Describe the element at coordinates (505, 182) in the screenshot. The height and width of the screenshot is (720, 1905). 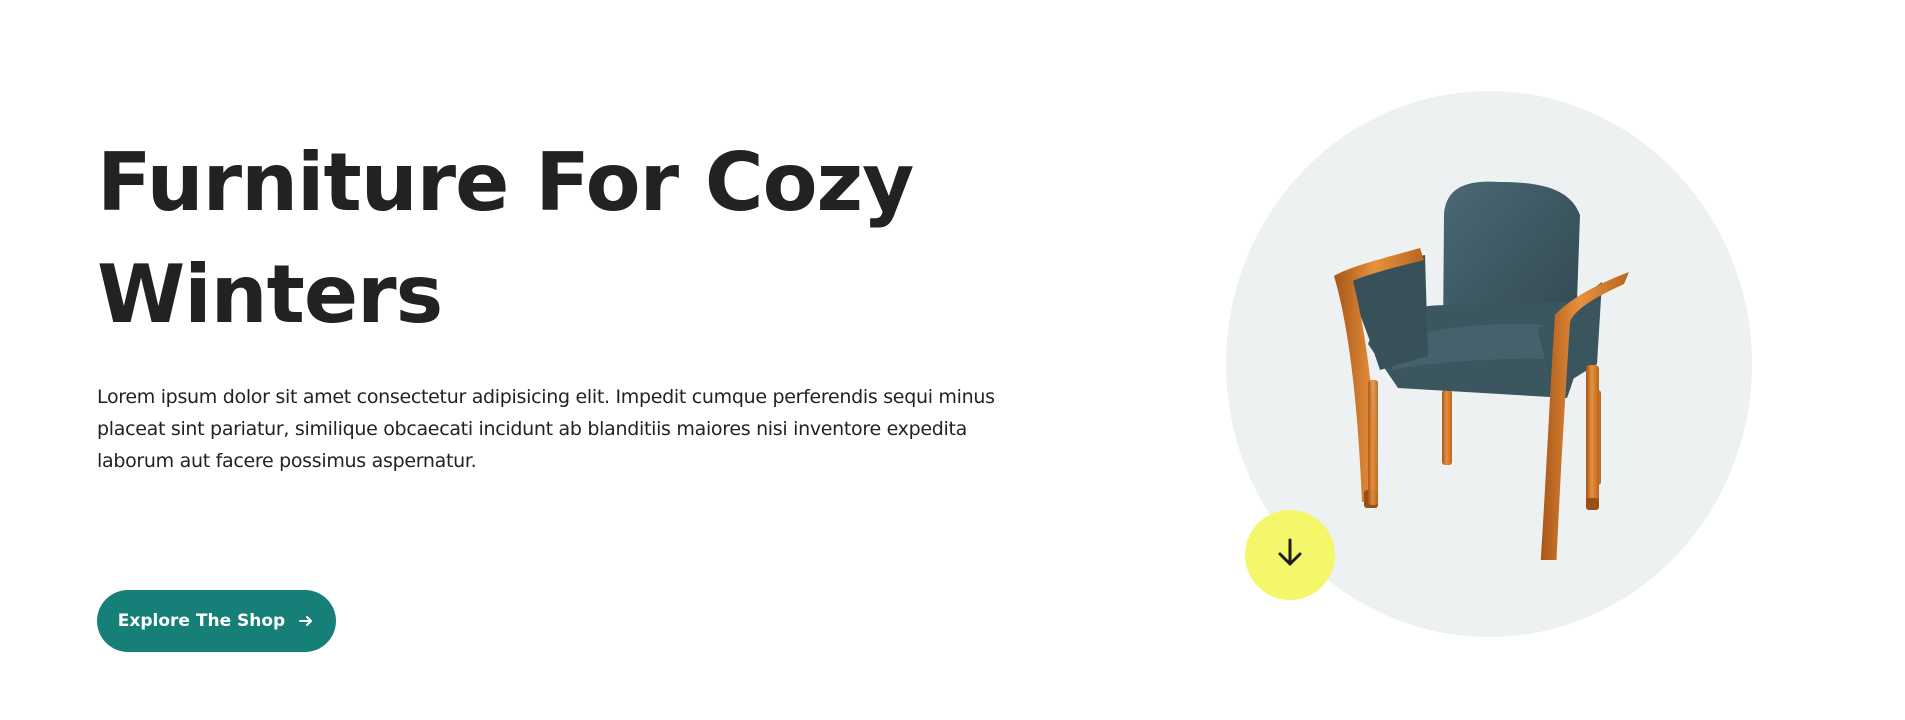
I see `hero-title-line-1: Furniture For Cozy` at that location.